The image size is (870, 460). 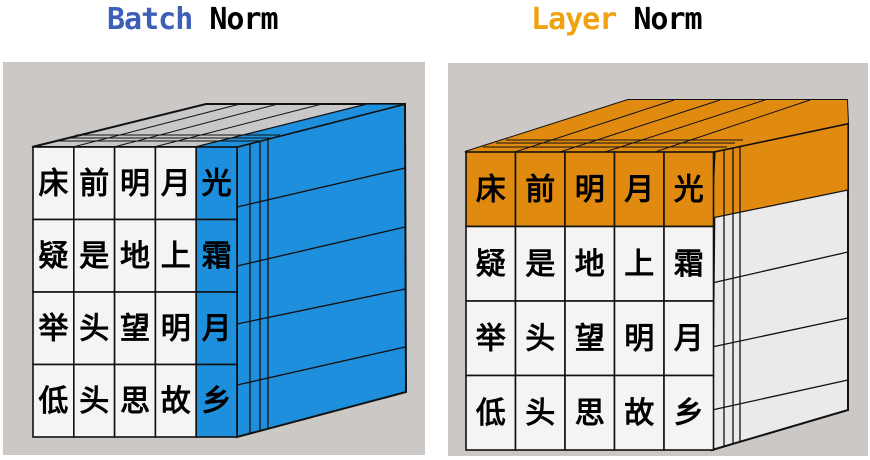 I want to click on batch-char-3-1: 头, so click(x=94, y=401).